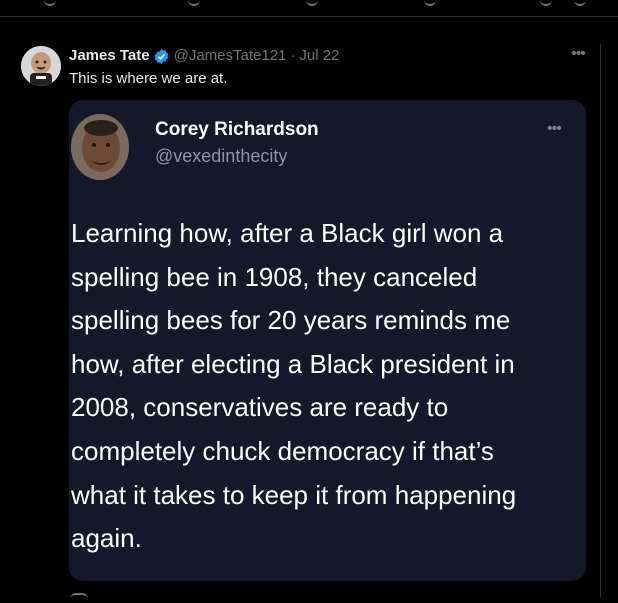 This screenshot has height=603, width=618. I want to click on quoted-text-line: what it takes to keep it from happening, so click(294, 494).